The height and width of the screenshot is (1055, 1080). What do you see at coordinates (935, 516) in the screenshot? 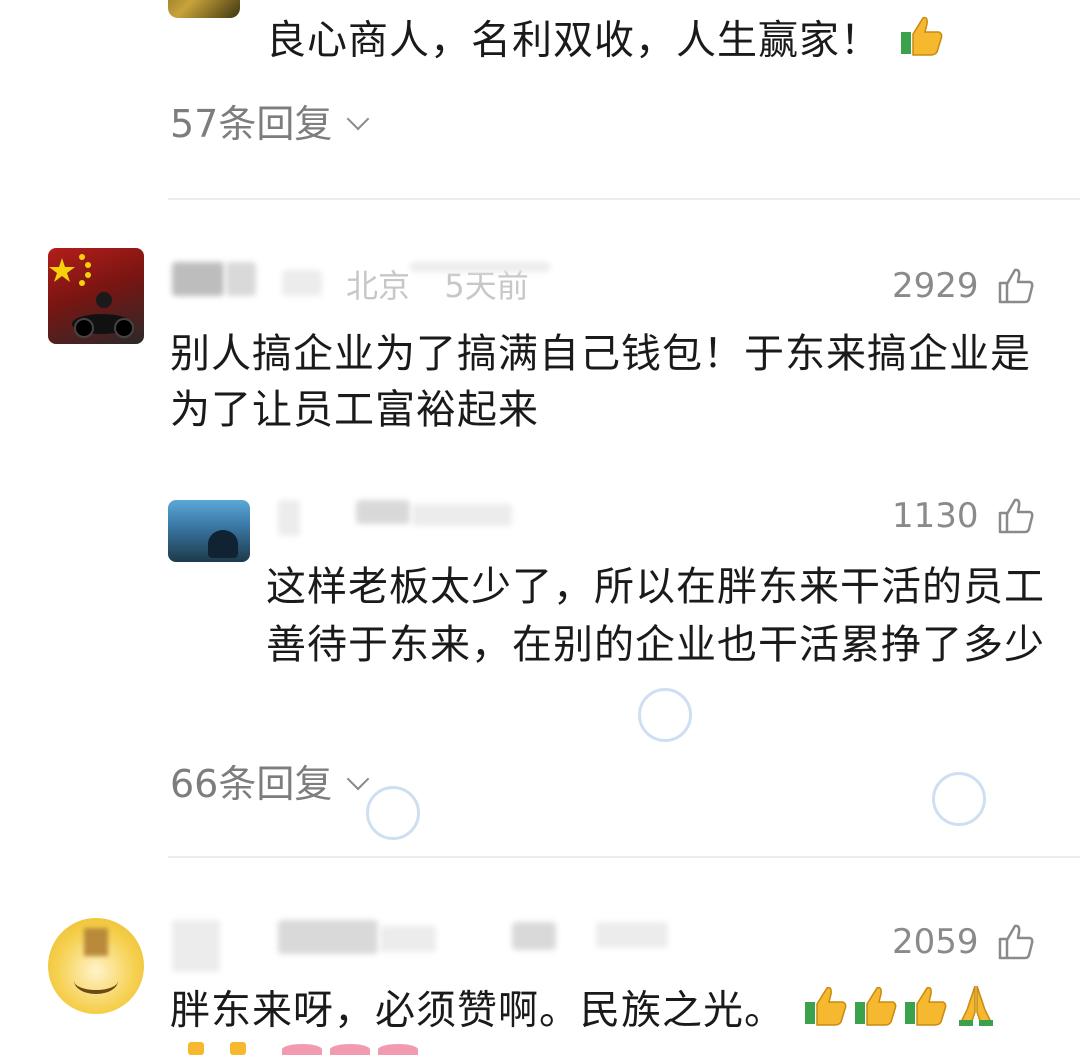
I see `like-count: 1130` at bounding box center [935, 516].